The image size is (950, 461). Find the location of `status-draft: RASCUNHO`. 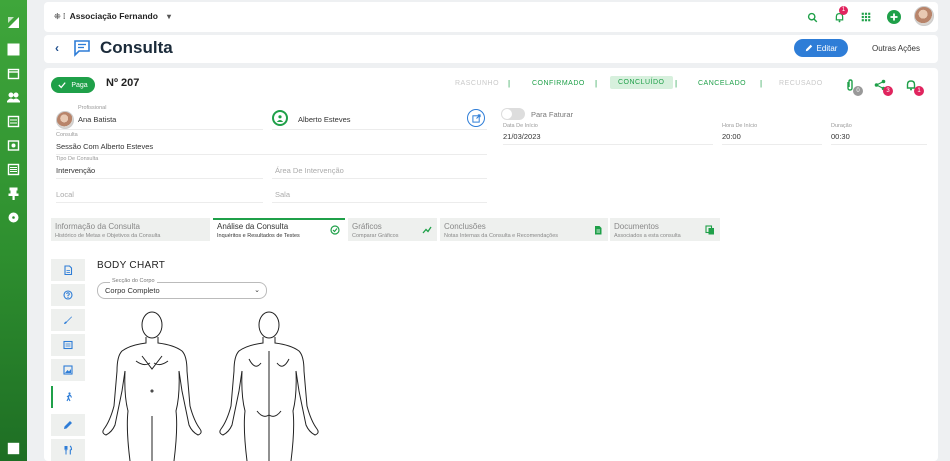

status-draft: RASCUNHO is located at coordinates (477, 83).